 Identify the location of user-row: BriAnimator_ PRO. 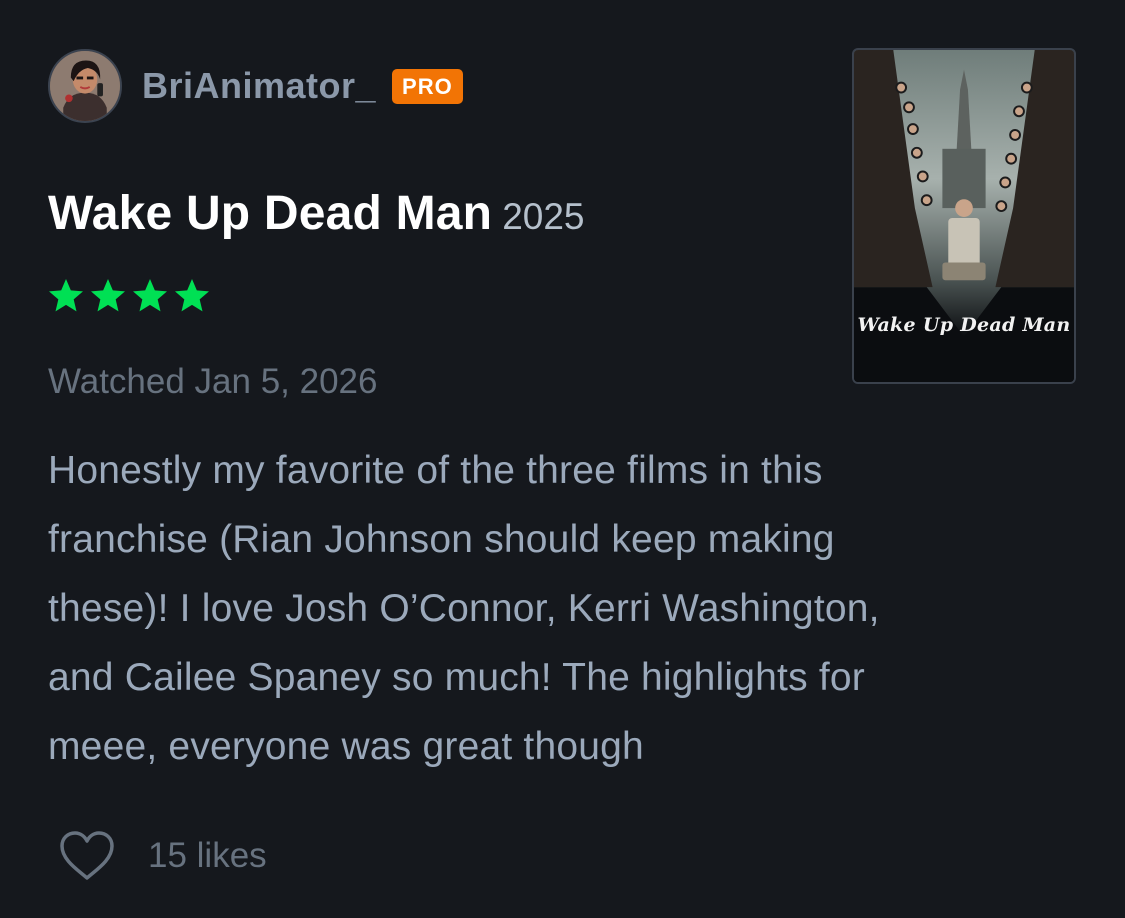
(255, 86).